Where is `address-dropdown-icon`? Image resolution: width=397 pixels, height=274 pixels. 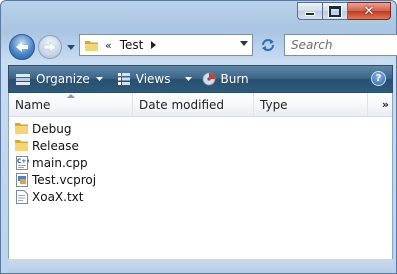 address-dropdown-icon is located at coordinates (244, 43).